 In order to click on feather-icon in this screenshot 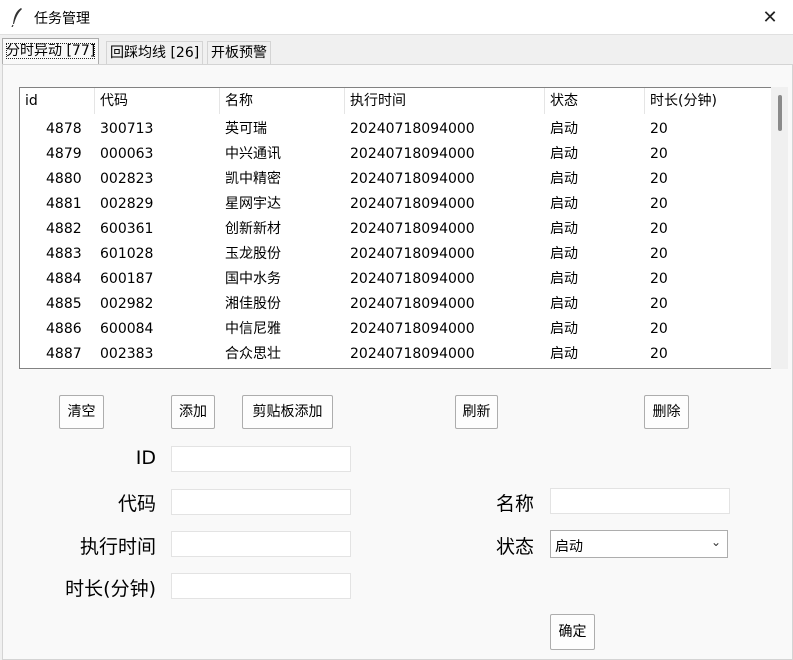, I will do `click(16, 17)`.